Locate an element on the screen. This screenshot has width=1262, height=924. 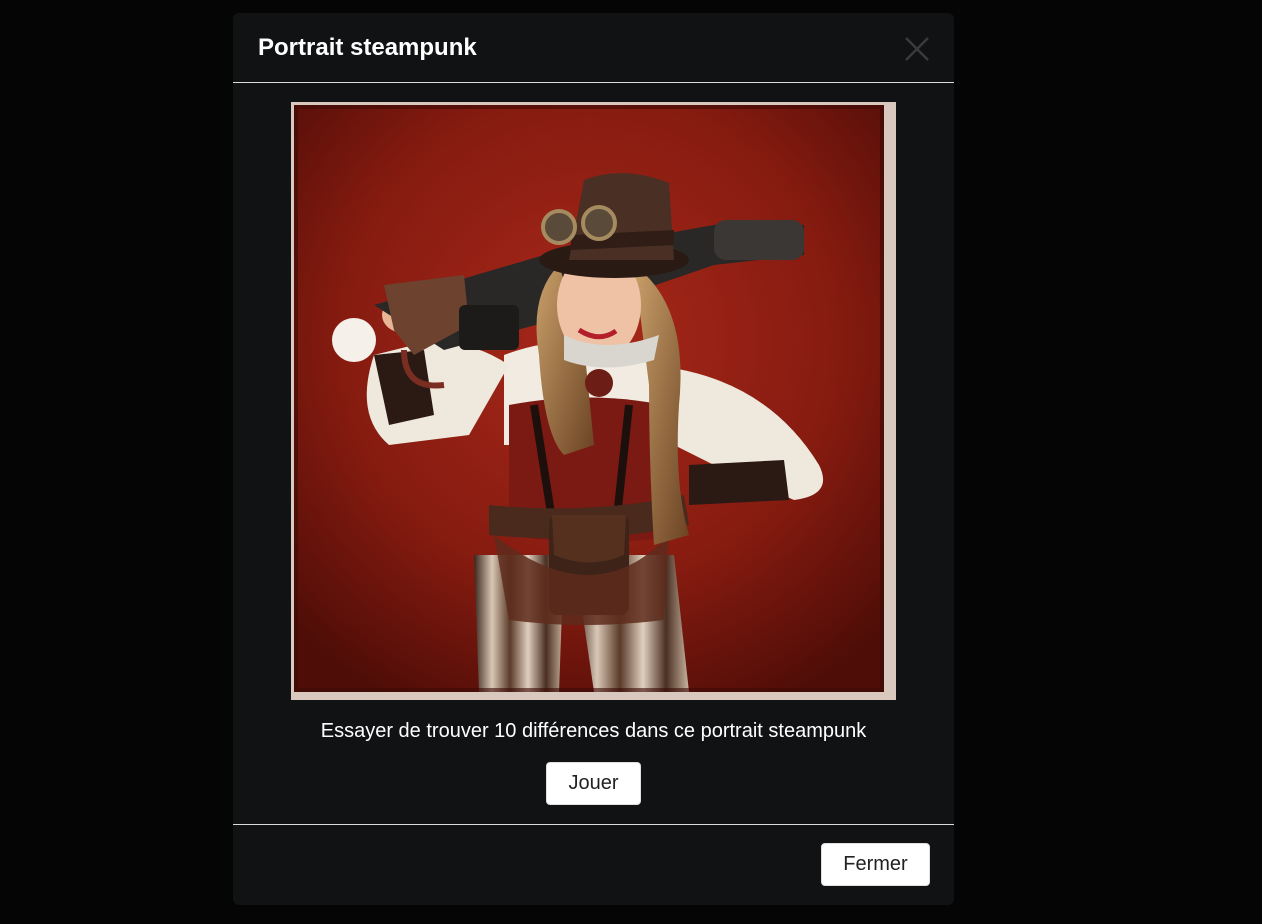
play-button: Jouer is located at coordinates (593, 783).